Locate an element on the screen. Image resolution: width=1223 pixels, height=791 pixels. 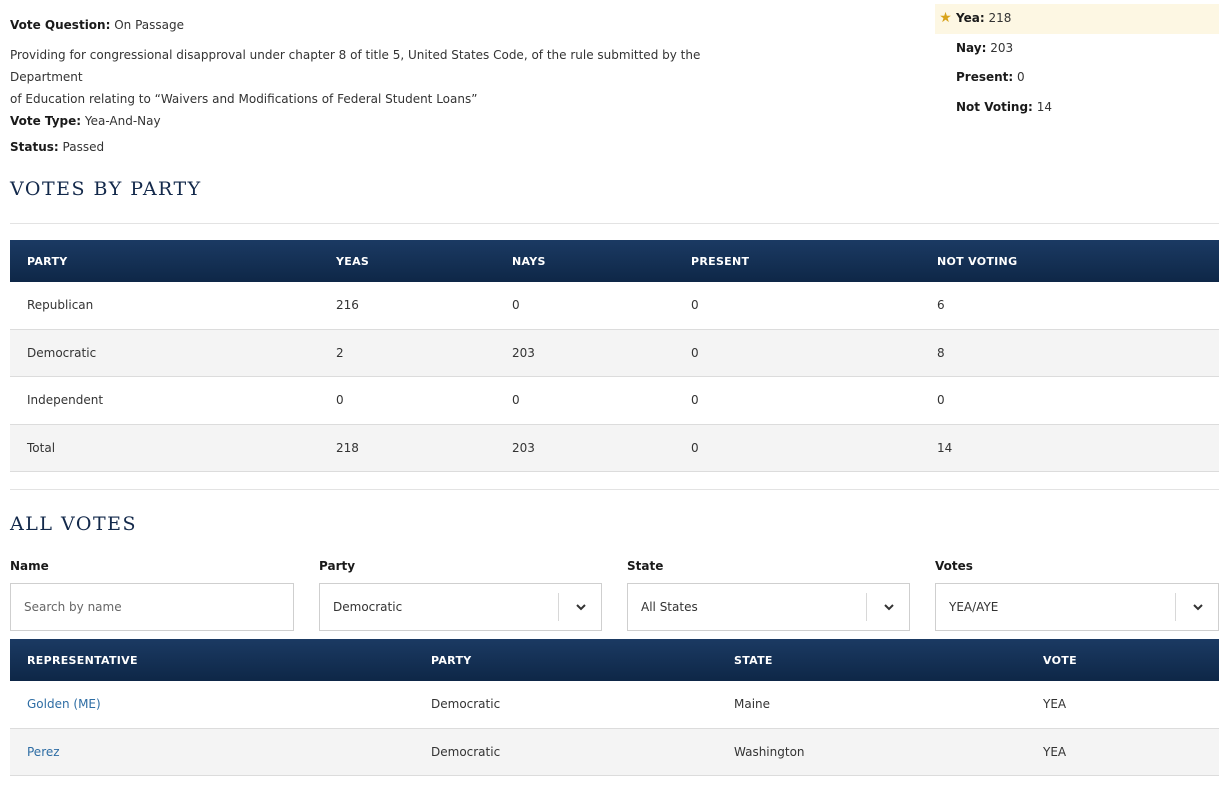
representative-link: Perez is located at coordinates (43, 752).